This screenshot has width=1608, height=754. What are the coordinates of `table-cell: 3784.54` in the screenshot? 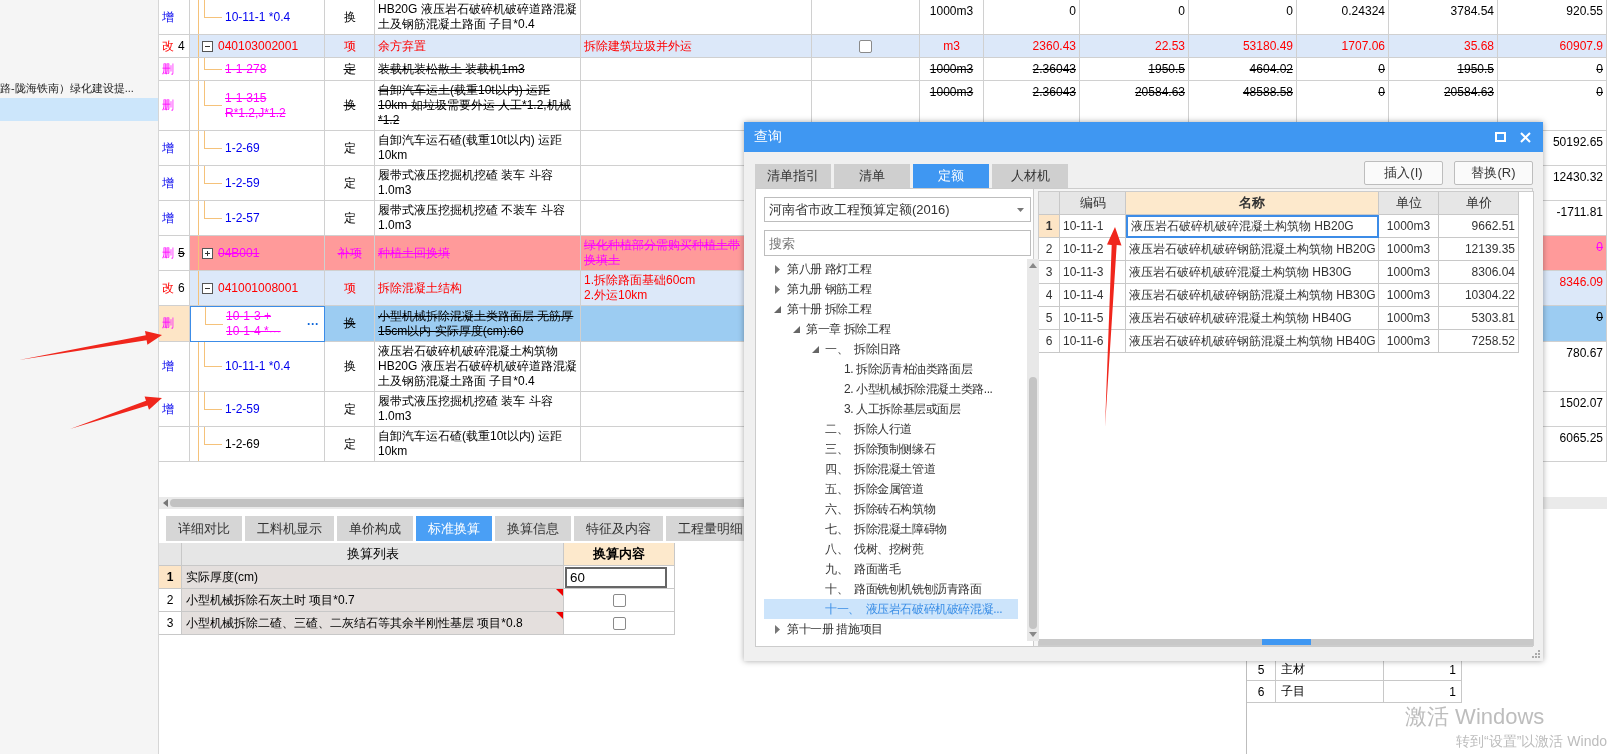 It's located at (1443, 17).